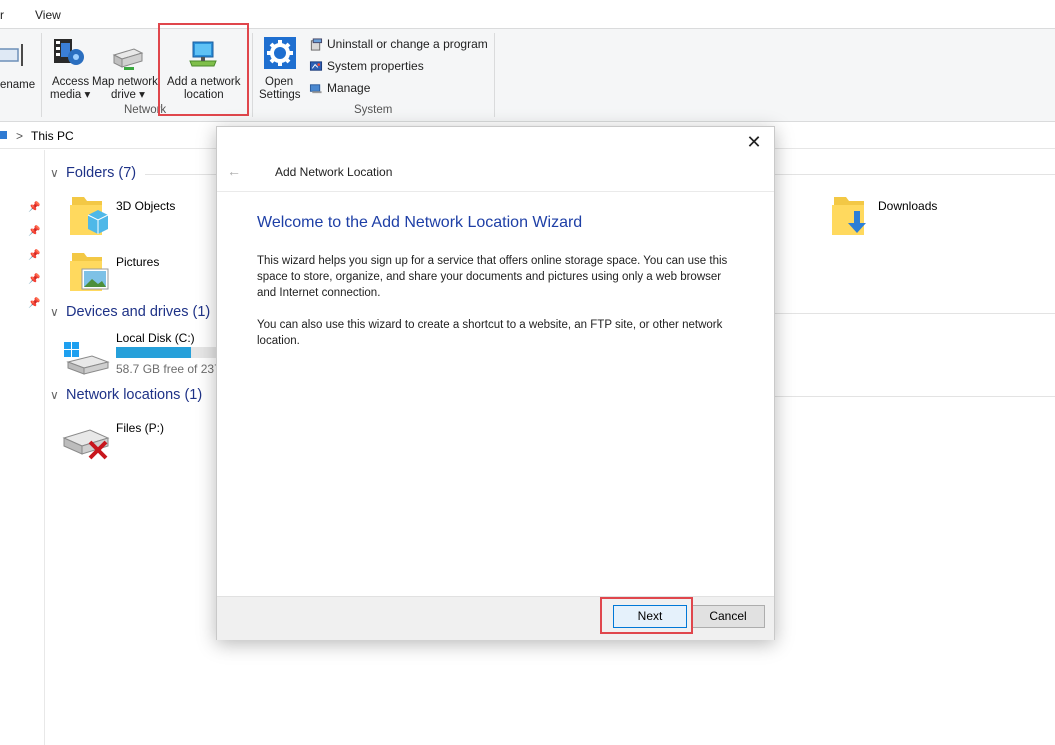 The width and height of the screenshot is (1055, 745). What do you see at coordinates (3, 135) in the screenshot?
I see `pc-icon` at bounding box center [3, 135].